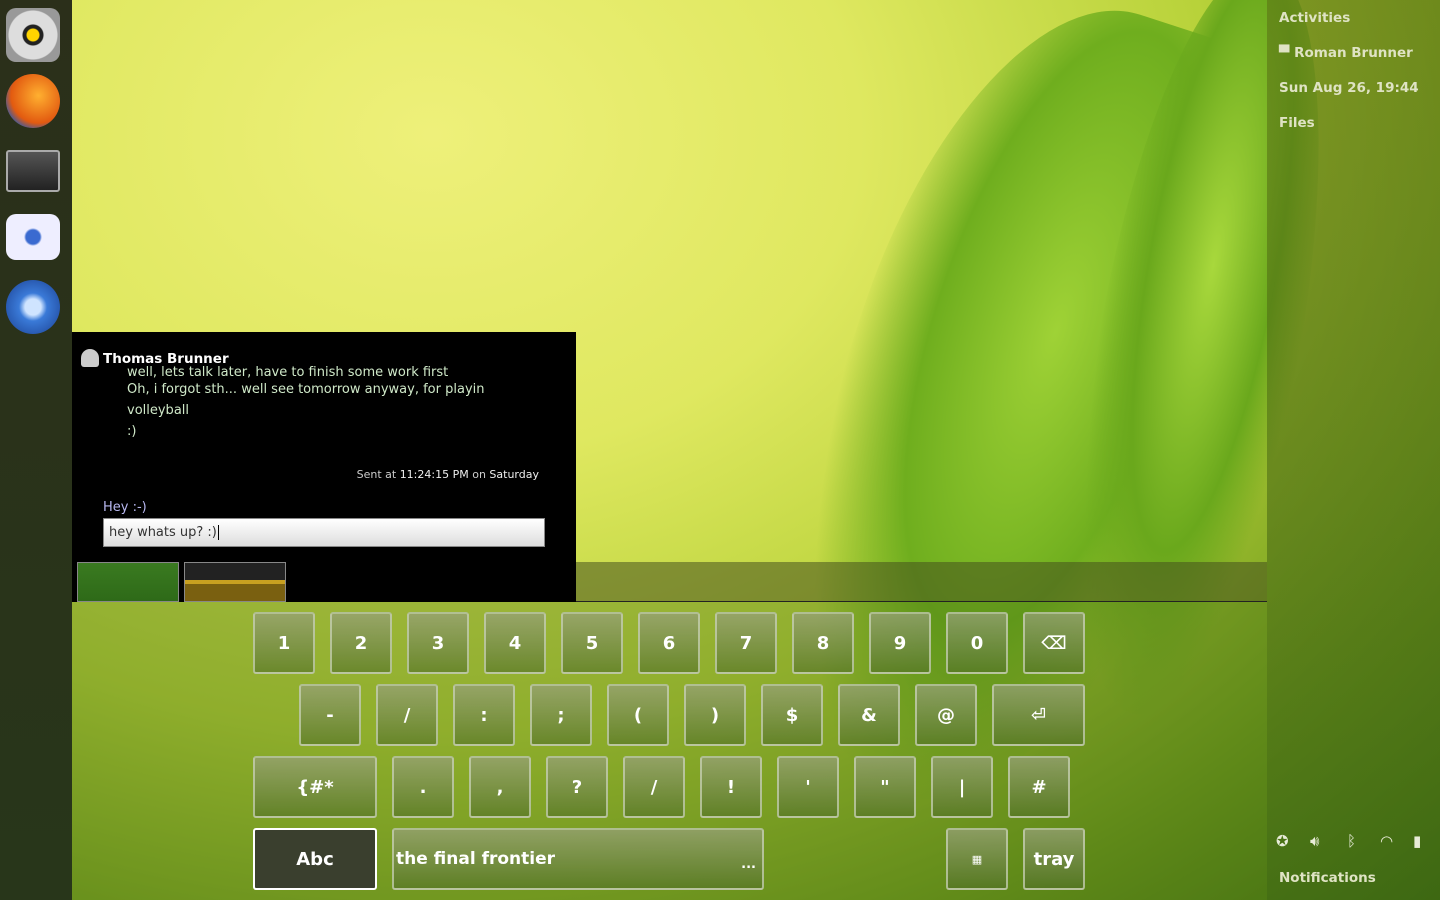 This screenshot has height=900, width=1440. What do you see at coordinates (166, 359) in the screenshot?
I see `contact-name: Thomas Brunner` at bounding box center [166, 359].